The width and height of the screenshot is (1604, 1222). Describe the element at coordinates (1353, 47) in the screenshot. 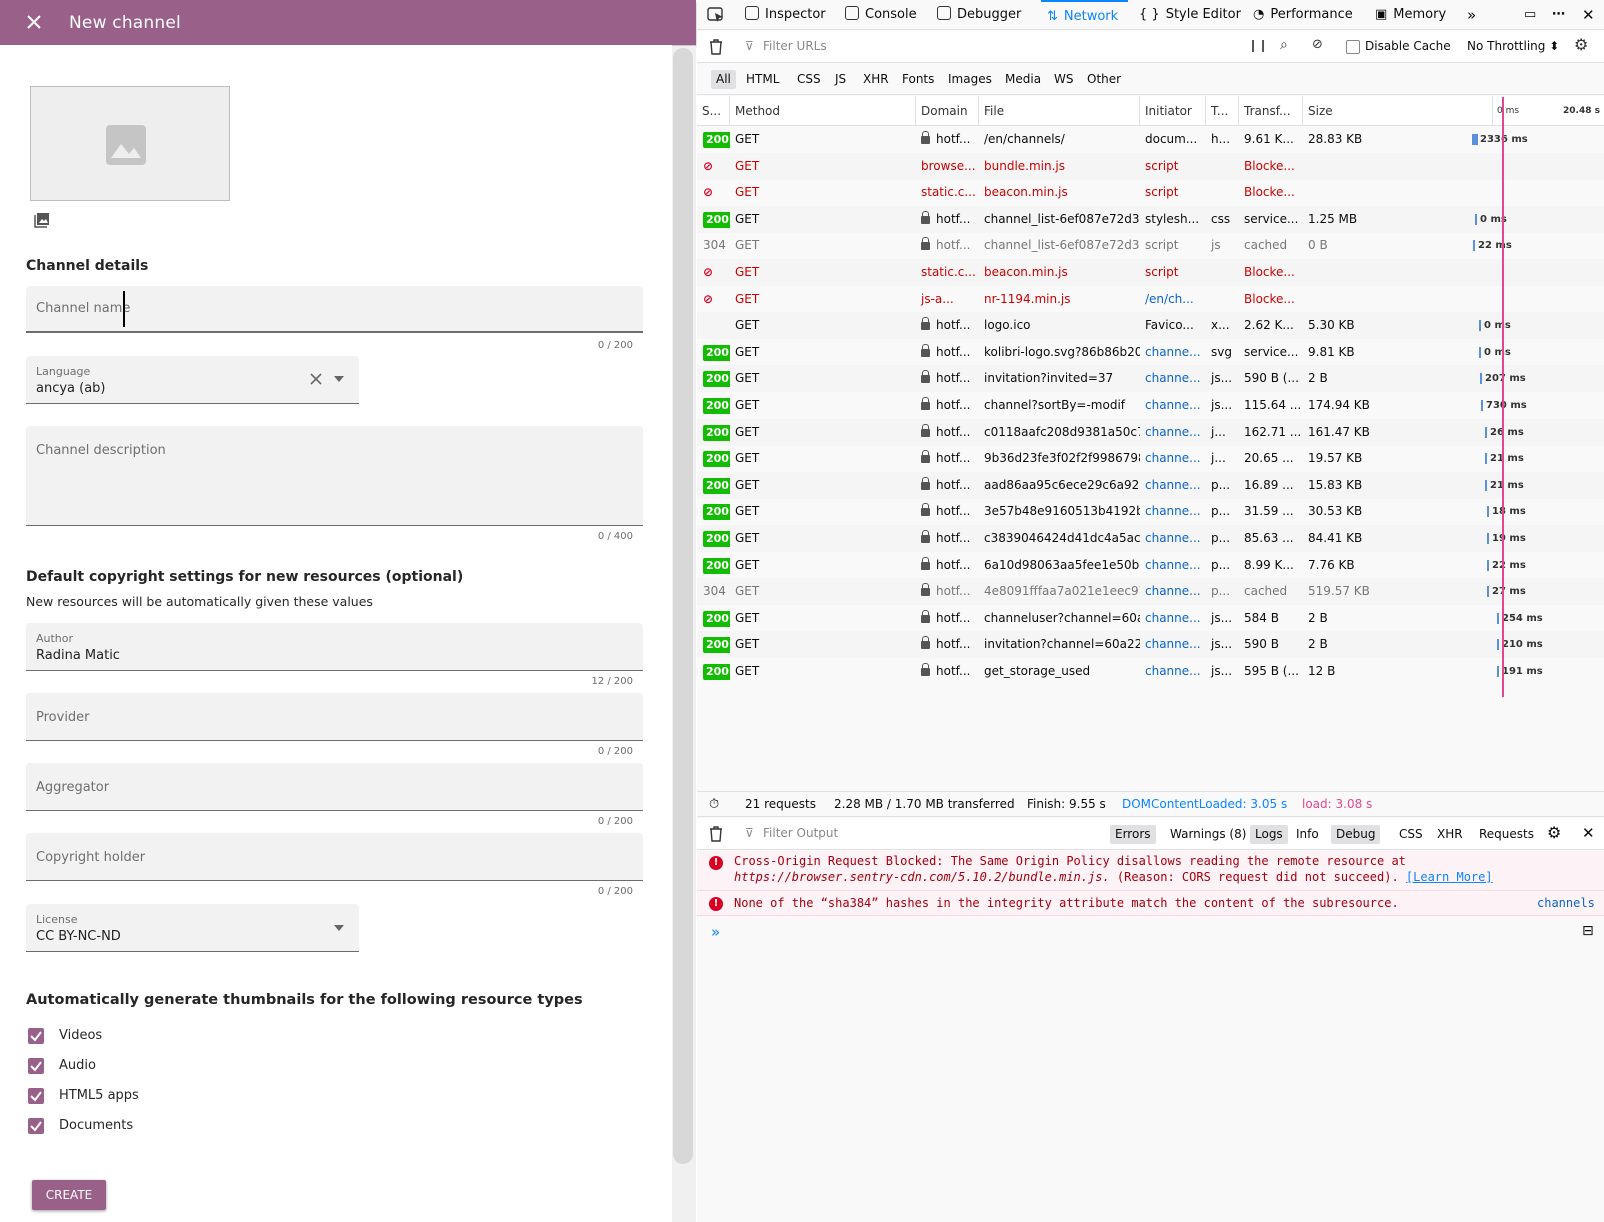

I see `disable-cache-checkbox` at that location.